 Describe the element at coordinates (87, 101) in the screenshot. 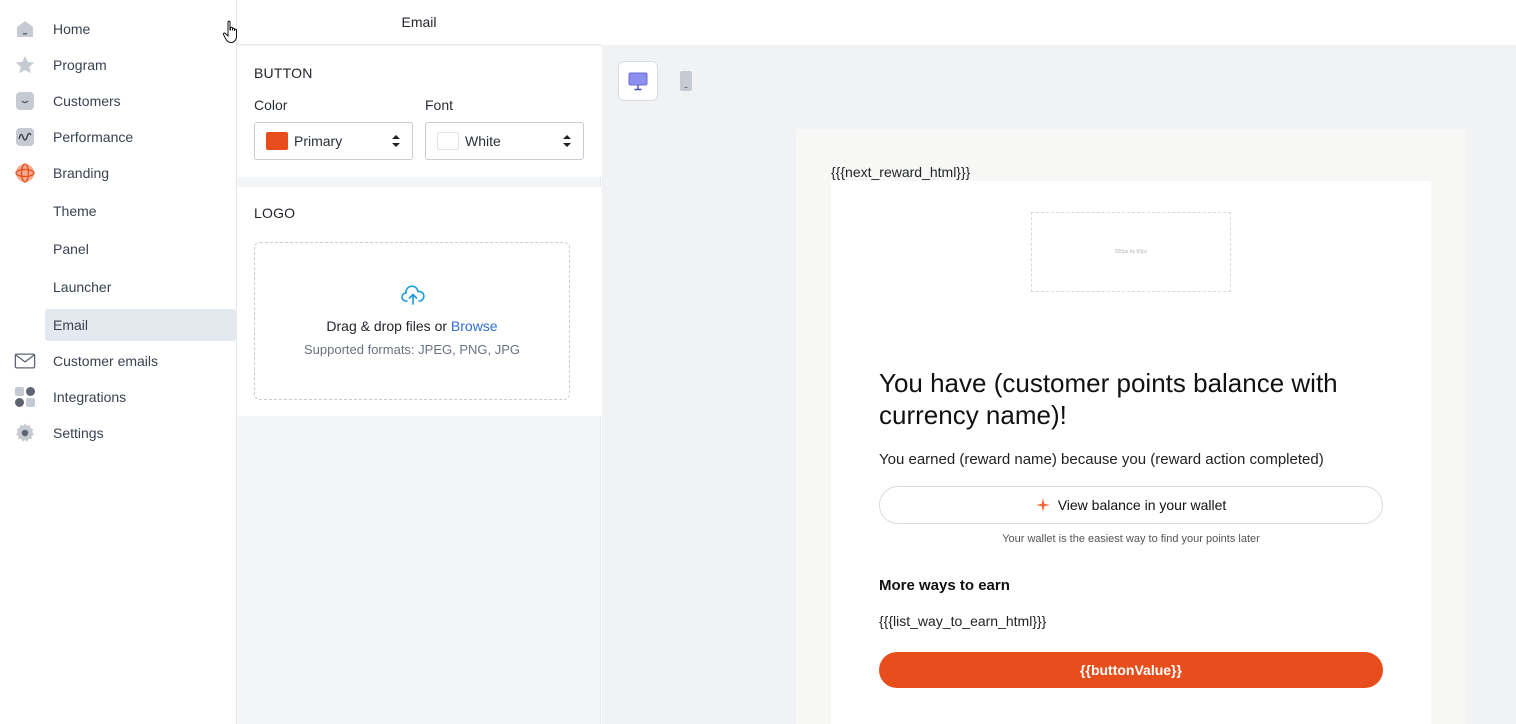

I see `sidebar-item-label: Customers` at that location.